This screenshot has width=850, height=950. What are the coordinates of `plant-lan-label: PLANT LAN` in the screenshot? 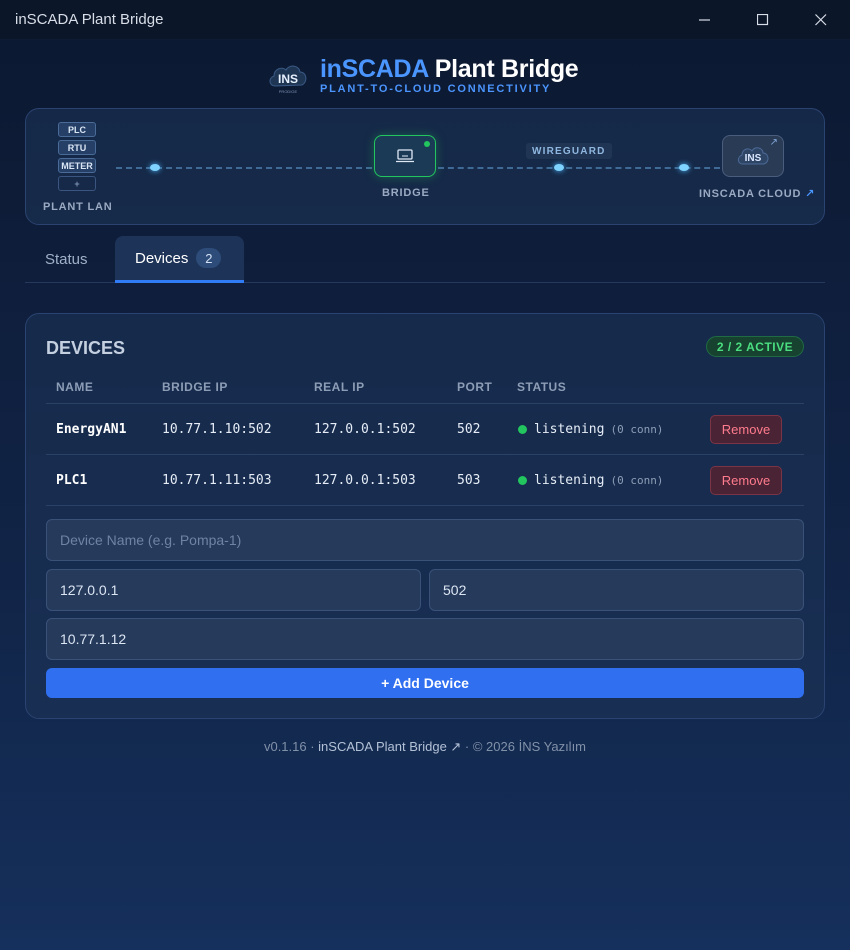 It's located at (78, 207).